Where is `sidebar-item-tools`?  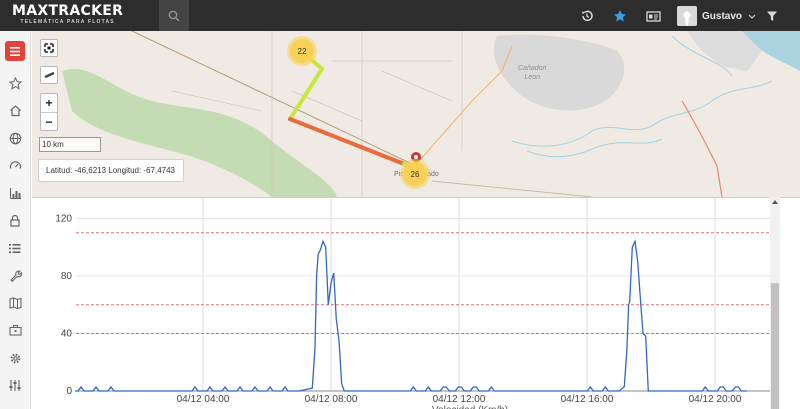
sidebar-item-tools is located at coordinates (15, 275).